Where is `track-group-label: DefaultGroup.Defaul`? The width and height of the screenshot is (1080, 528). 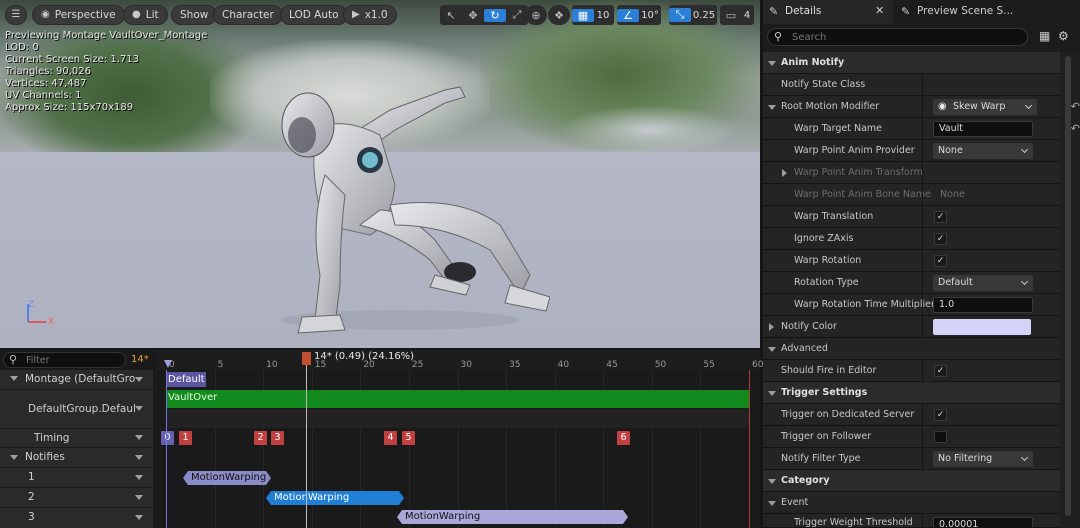
track-group-label: DefaultGroup.Defaul is located at coordinates (82, 409).